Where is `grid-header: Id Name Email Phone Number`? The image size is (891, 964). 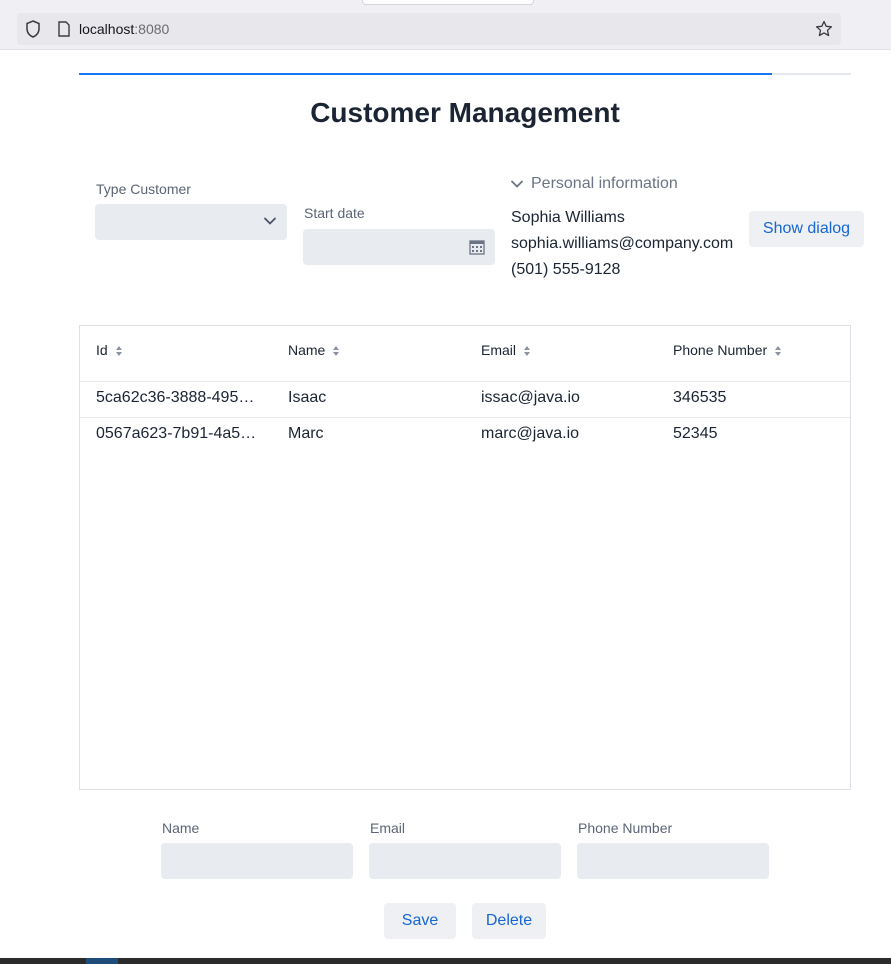
grid-header: Id Name Email Phone Number is located at coordinates (465, 354).